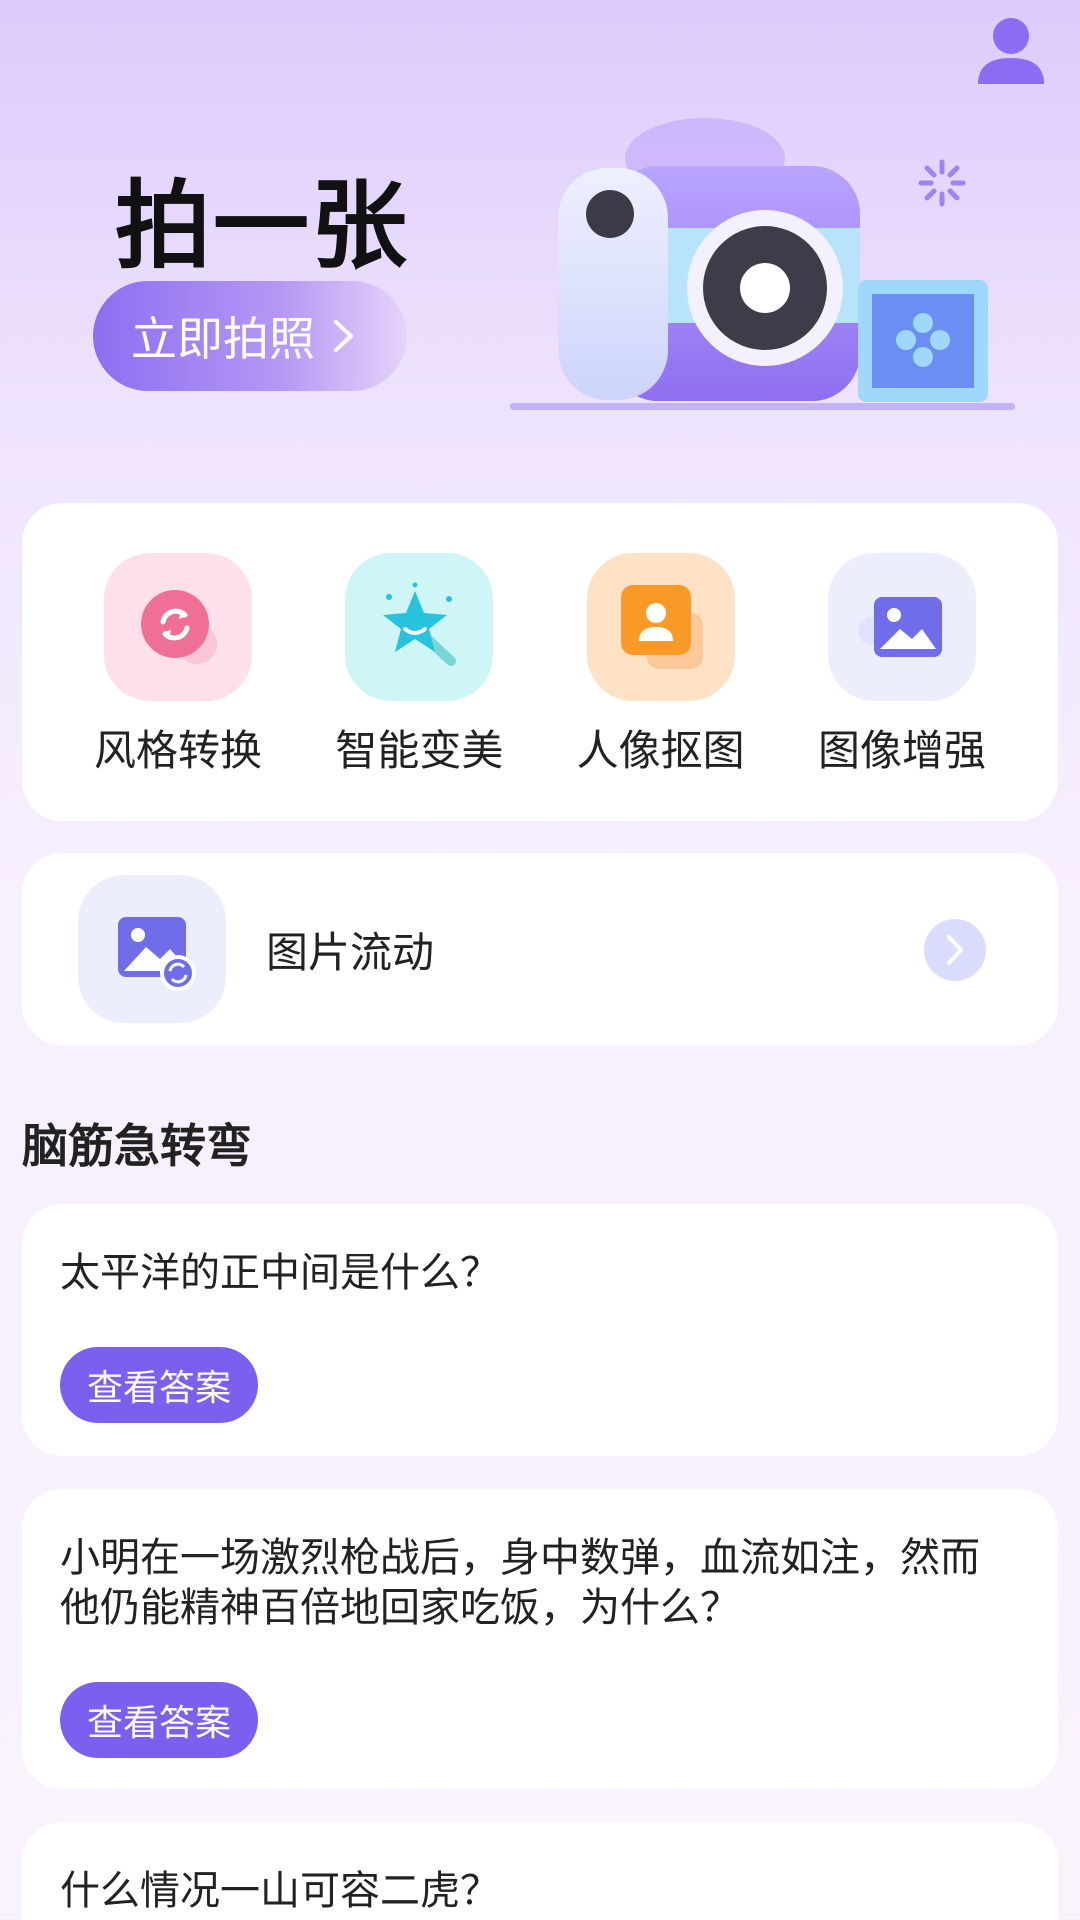 The width and height of the screenshot is (1080, 1920). Describe the element at coordinates (280, 1273) in the screenshot. I see `riddle-question: 太平洋的正中间是什么？` at that location.